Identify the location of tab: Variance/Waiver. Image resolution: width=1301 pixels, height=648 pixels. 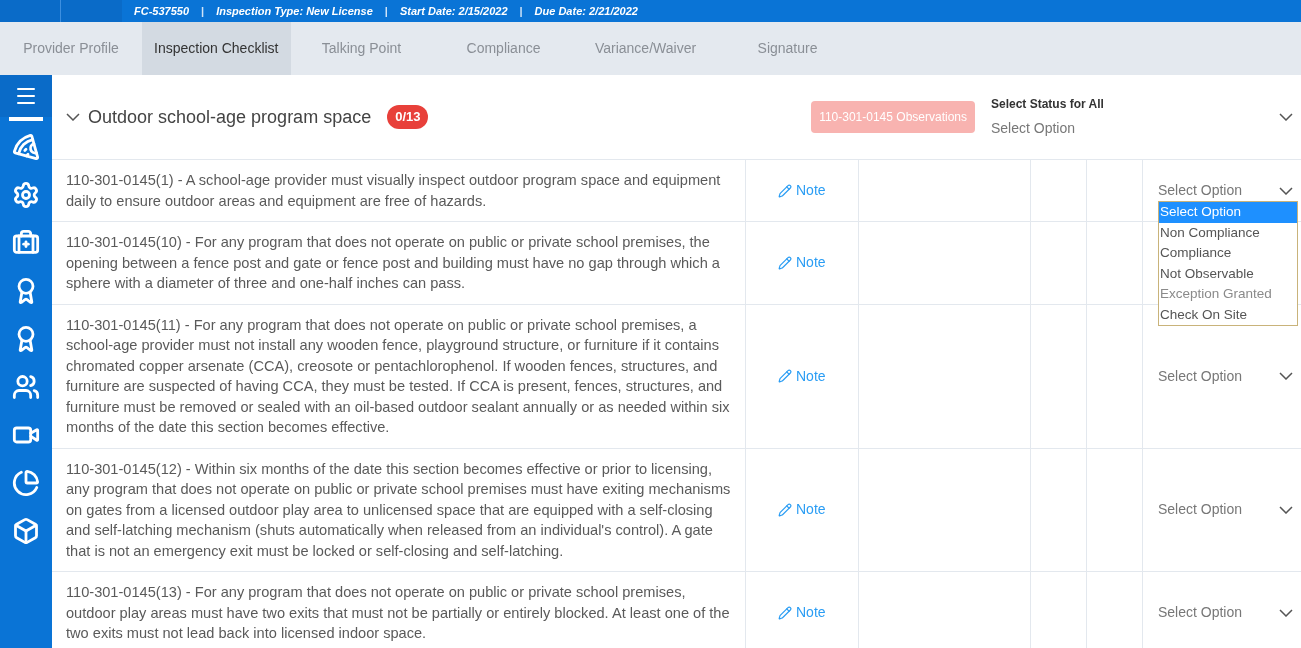
(645, 48).